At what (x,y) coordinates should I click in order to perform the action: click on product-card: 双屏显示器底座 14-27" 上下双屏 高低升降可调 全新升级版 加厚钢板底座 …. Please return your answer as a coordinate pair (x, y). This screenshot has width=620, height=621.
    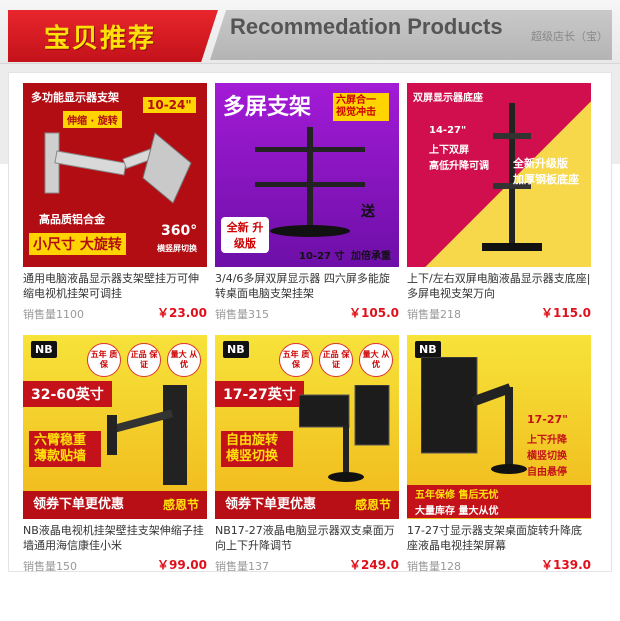
    Looking at the image, I should click on (499, 202).